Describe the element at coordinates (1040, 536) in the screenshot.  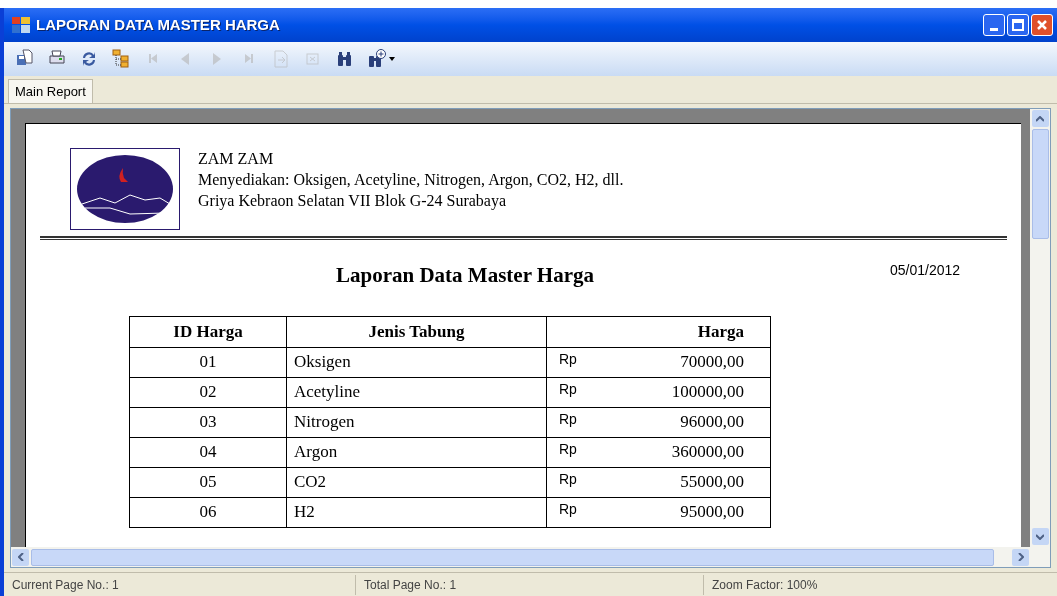
I see `scroll-down-button` at that location.